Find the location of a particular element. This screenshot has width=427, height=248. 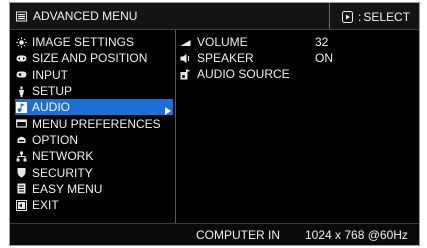

speaker-value: ON is located at coordinates (324, 58).